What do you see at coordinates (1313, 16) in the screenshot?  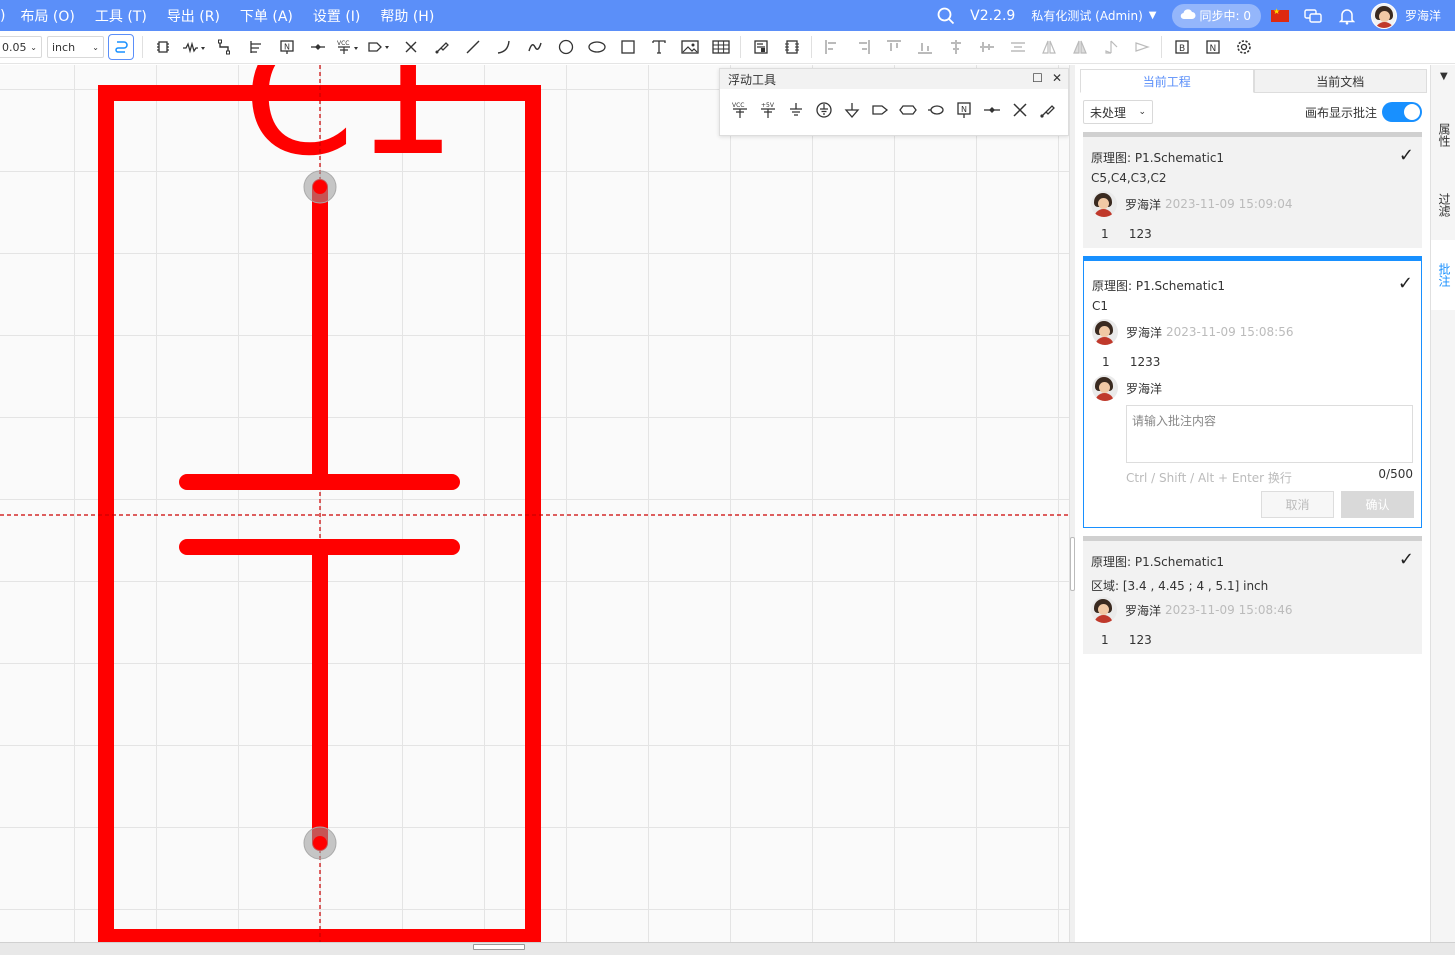 I see `chat-icon` at bounding box center [1313, 16].